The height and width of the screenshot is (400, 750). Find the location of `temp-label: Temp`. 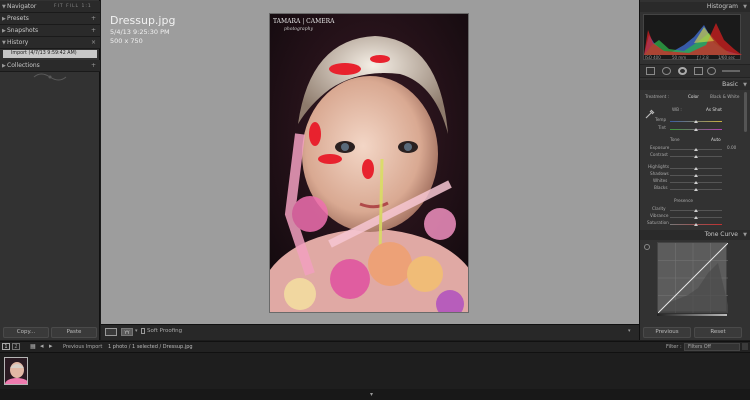

temp-label: Temp is located at coordinates (661, 119).